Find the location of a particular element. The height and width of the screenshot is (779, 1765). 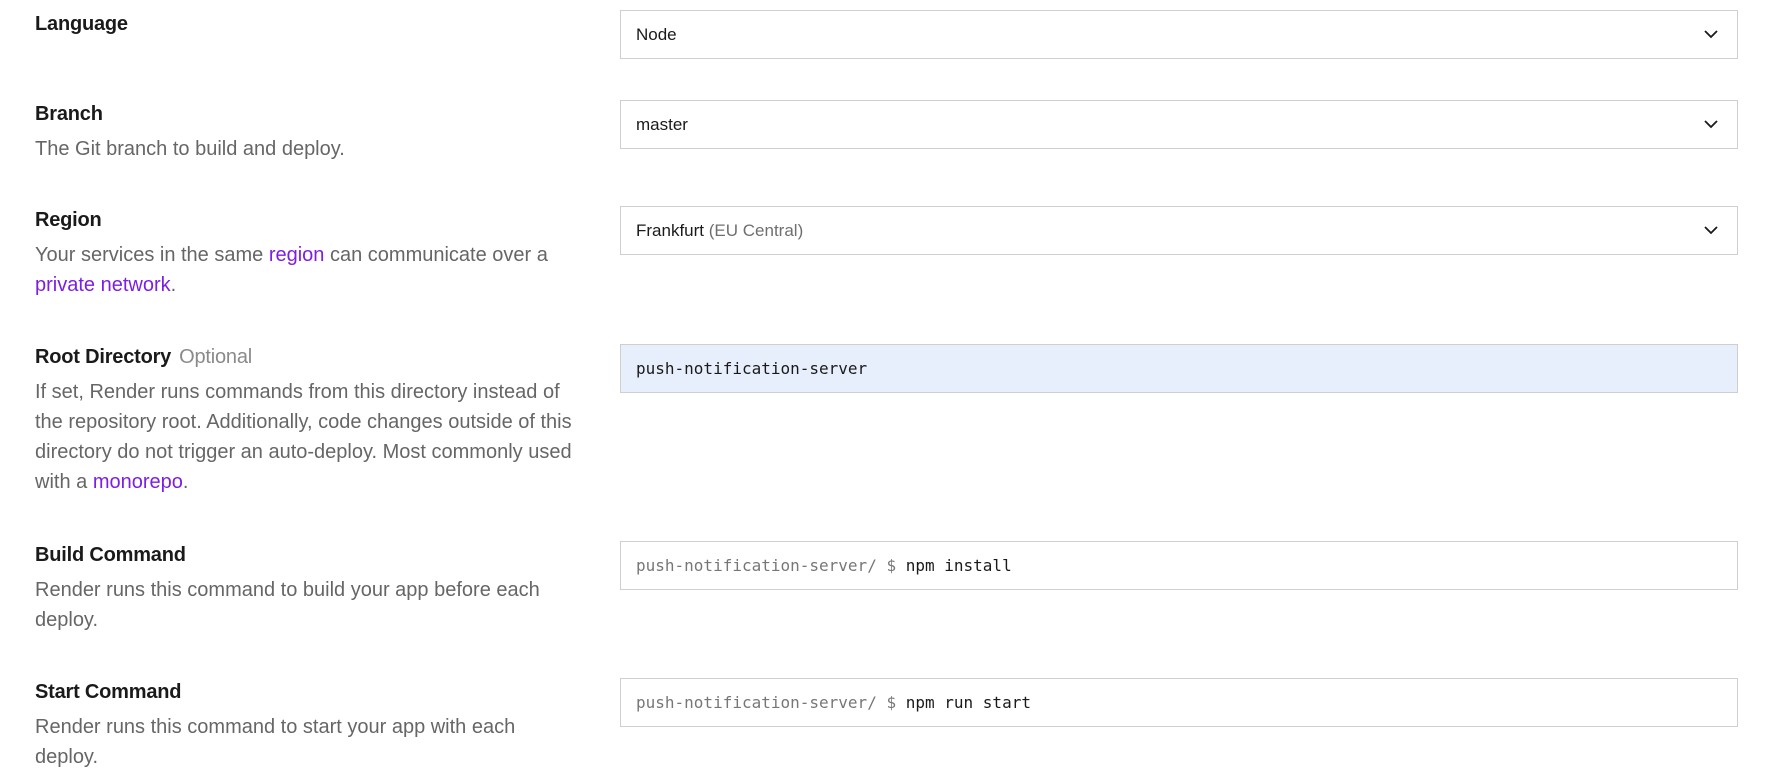

region-select: Frankfurt (EU Central) is located at coordinates (1179, 230).